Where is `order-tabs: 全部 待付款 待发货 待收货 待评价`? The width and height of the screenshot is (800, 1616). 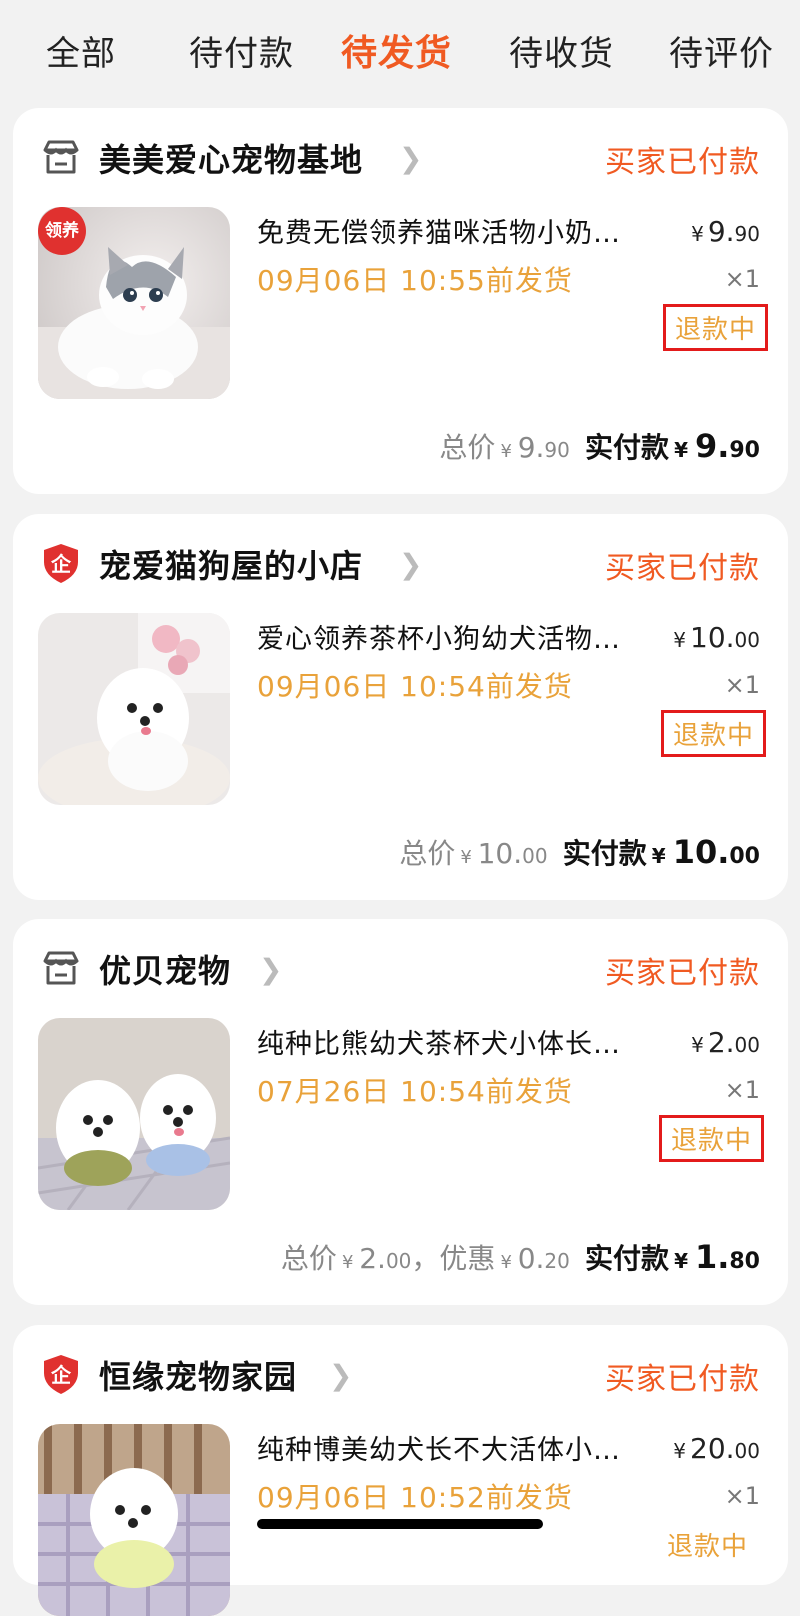
order-tabs: 全部 待付款 待发货 待收货 待评价 is located at coordinates (400, 50).